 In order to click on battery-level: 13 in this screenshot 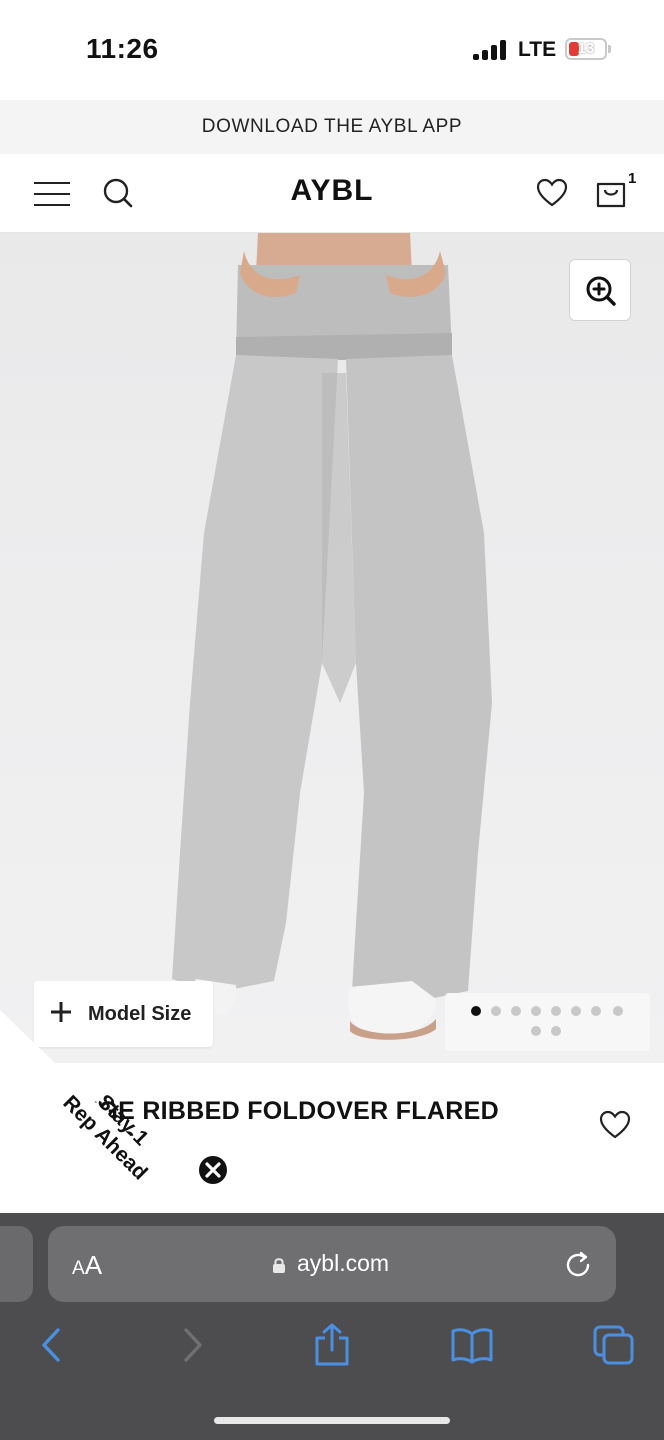, I will do `click(586, 48)`.